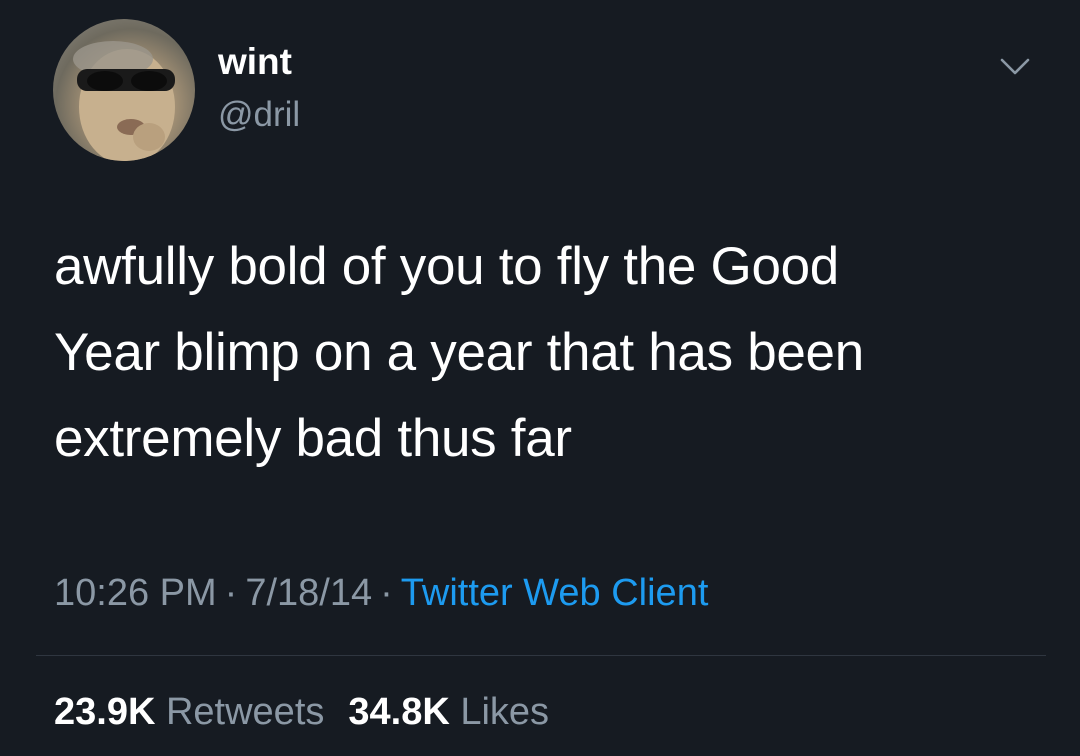  I want to click on chevron-down-icon, so click(1015, 67).